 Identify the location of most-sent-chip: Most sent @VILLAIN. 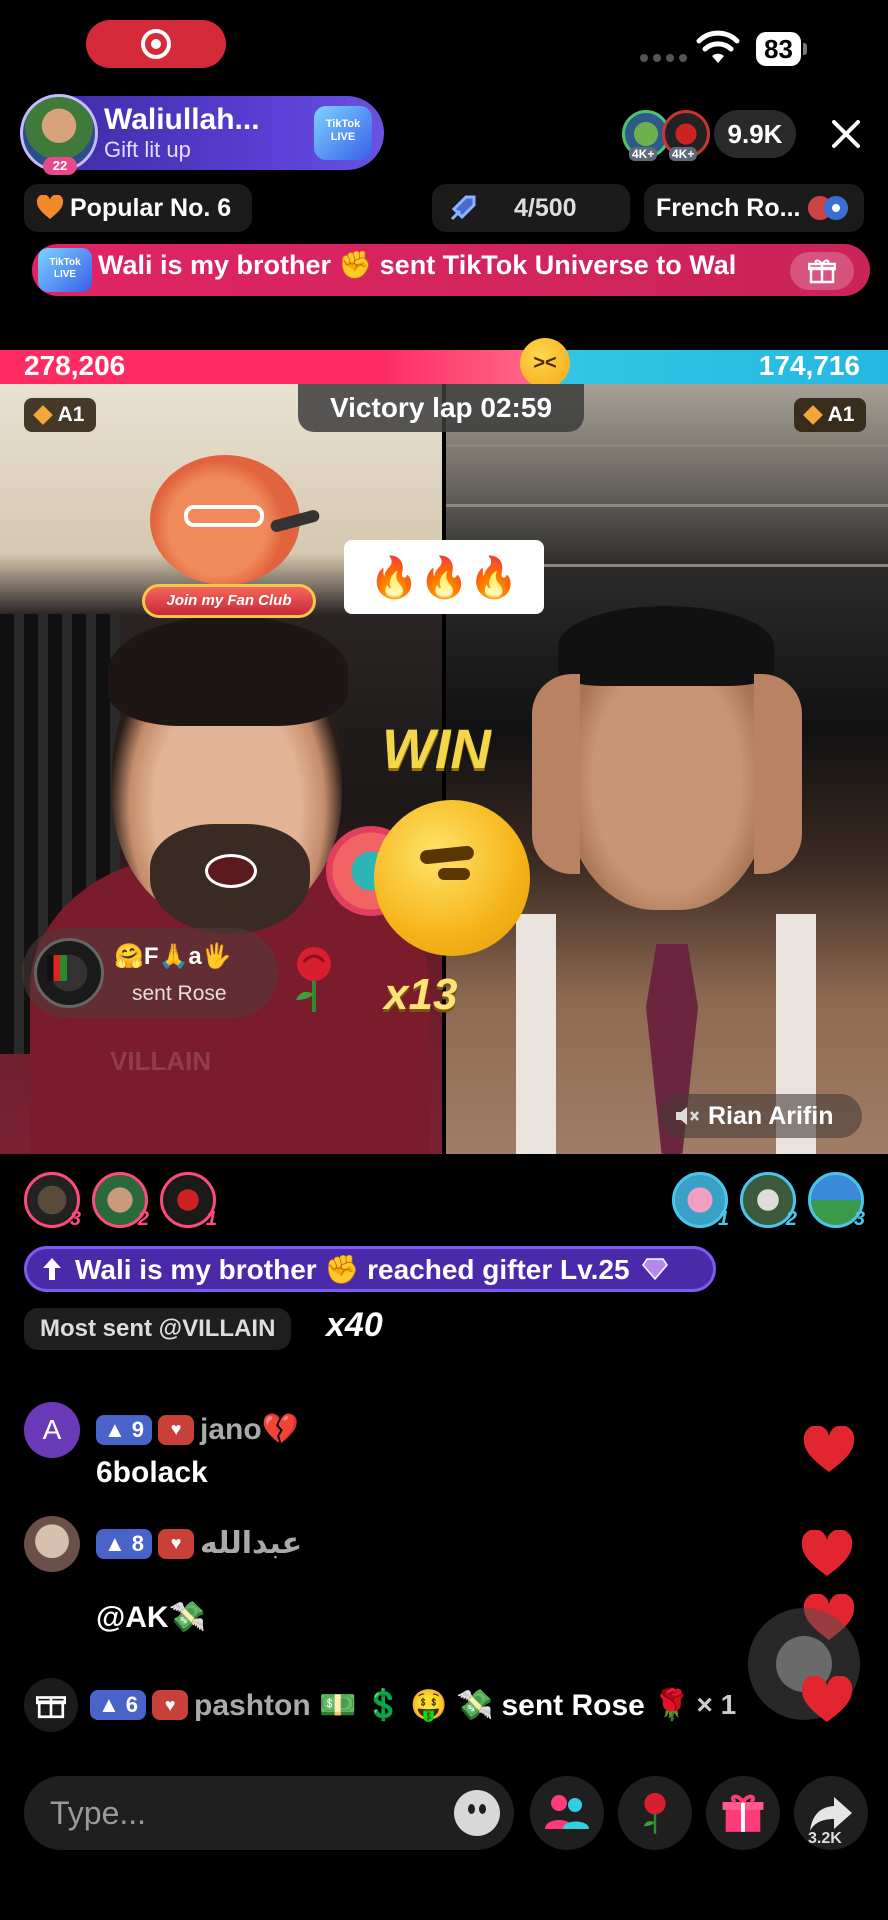
(158, 1329).